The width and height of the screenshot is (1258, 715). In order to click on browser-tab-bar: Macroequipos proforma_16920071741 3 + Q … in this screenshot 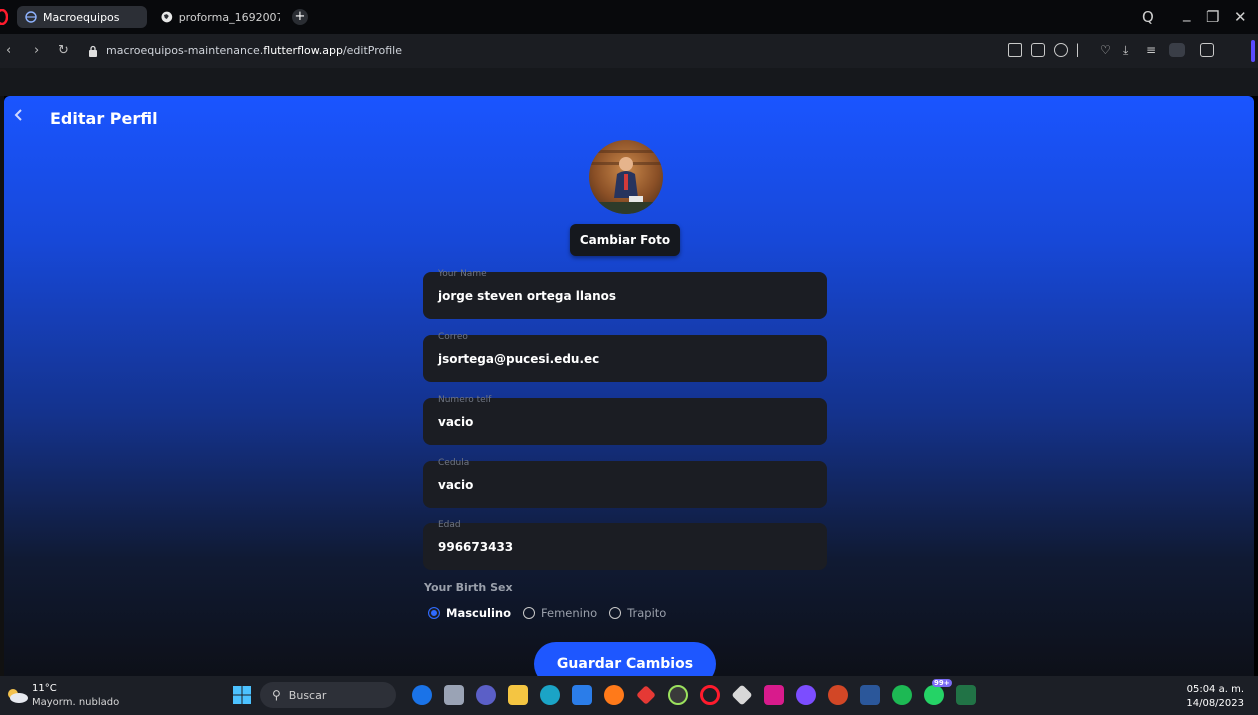, I will do `click(629, 17)`.